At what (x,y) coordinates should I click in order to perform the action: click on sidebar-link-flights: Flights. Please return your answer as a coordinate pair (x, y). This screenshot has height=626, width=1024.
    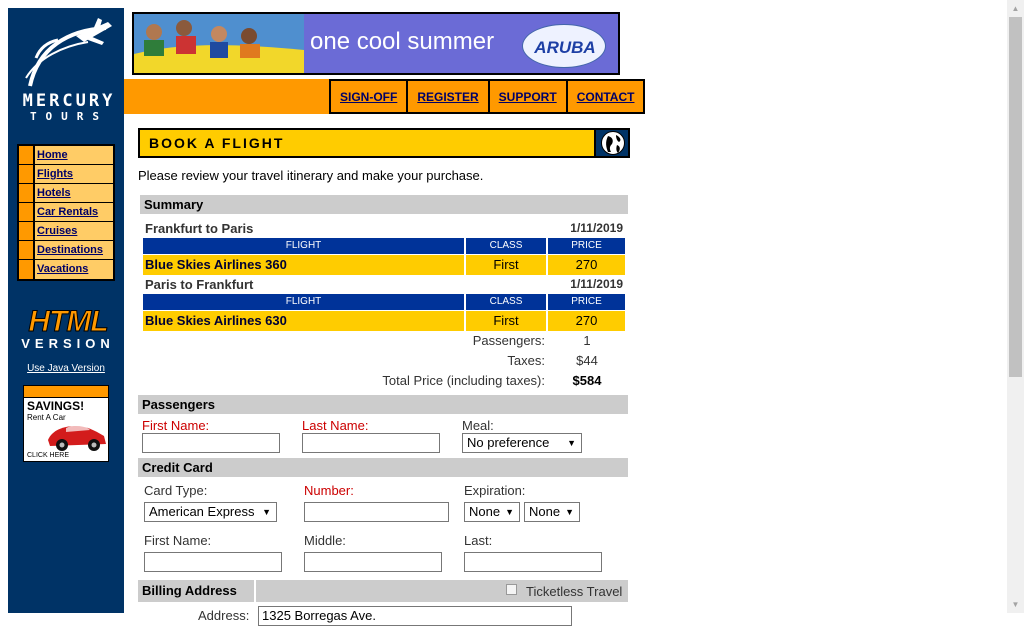
    Looking at the image, I should click on (74, 174).